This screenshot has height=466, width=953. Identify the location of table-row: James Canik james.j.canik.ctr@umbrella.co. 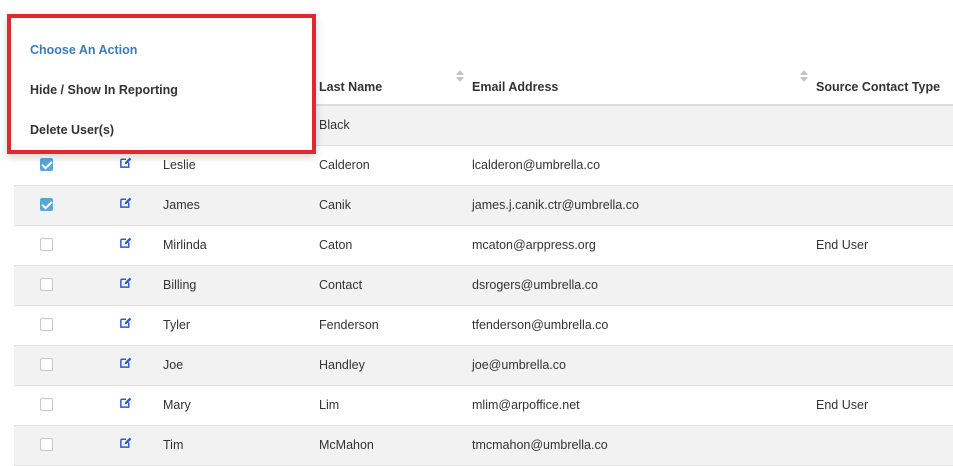
(483, 206).